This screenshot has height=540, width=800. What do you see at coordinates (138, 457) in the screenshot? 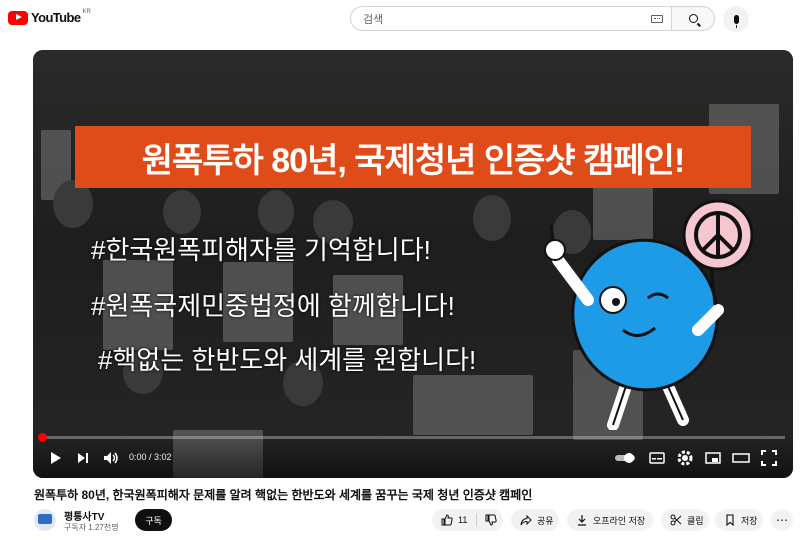
I see `time-current: 0:00` at bounding box center [138, 457].